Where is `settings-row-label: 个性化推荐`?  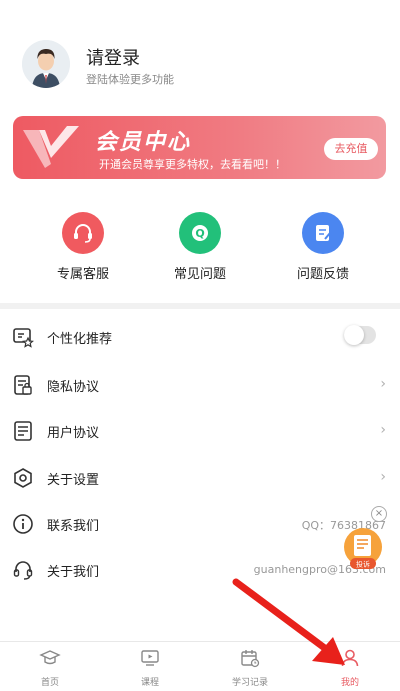 settings-row-label: 个性化推荐 is located at coordinates (80, 339).